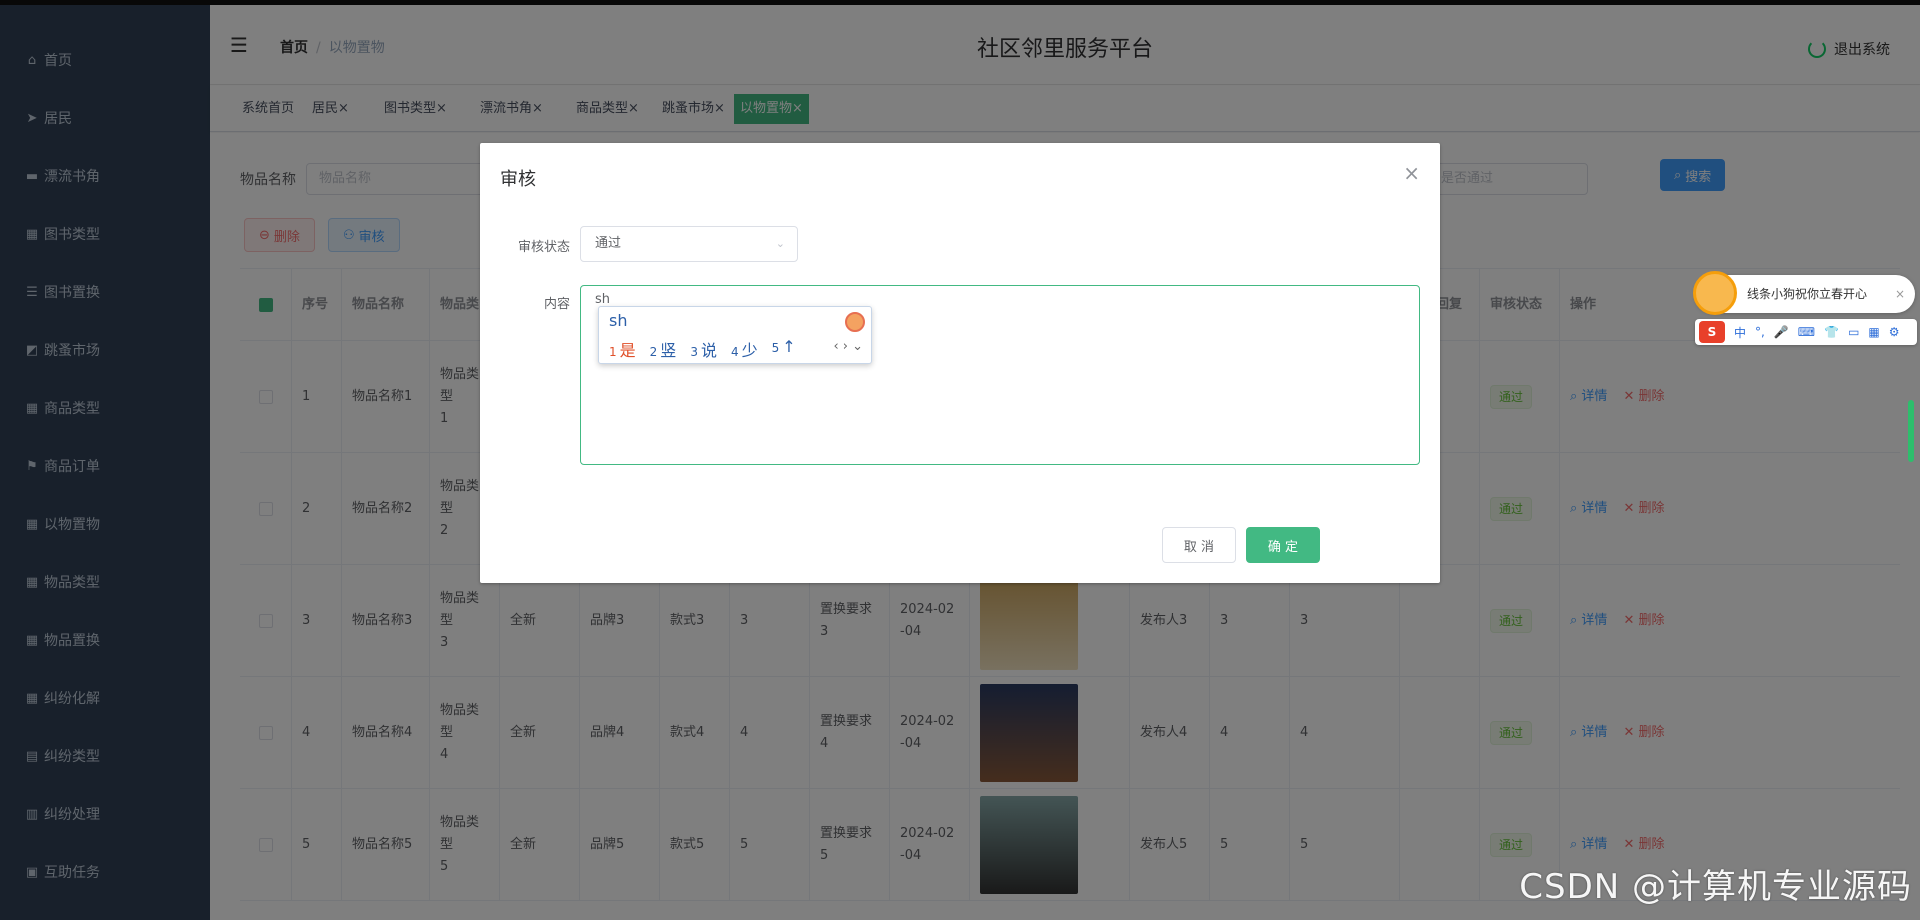 The width and height of the screenshot is (1920, 920). What do you see at coordinates (613, 352) in the screenshot?
I see `ime-candidate-number: 1` at bounding box center [613, 352].